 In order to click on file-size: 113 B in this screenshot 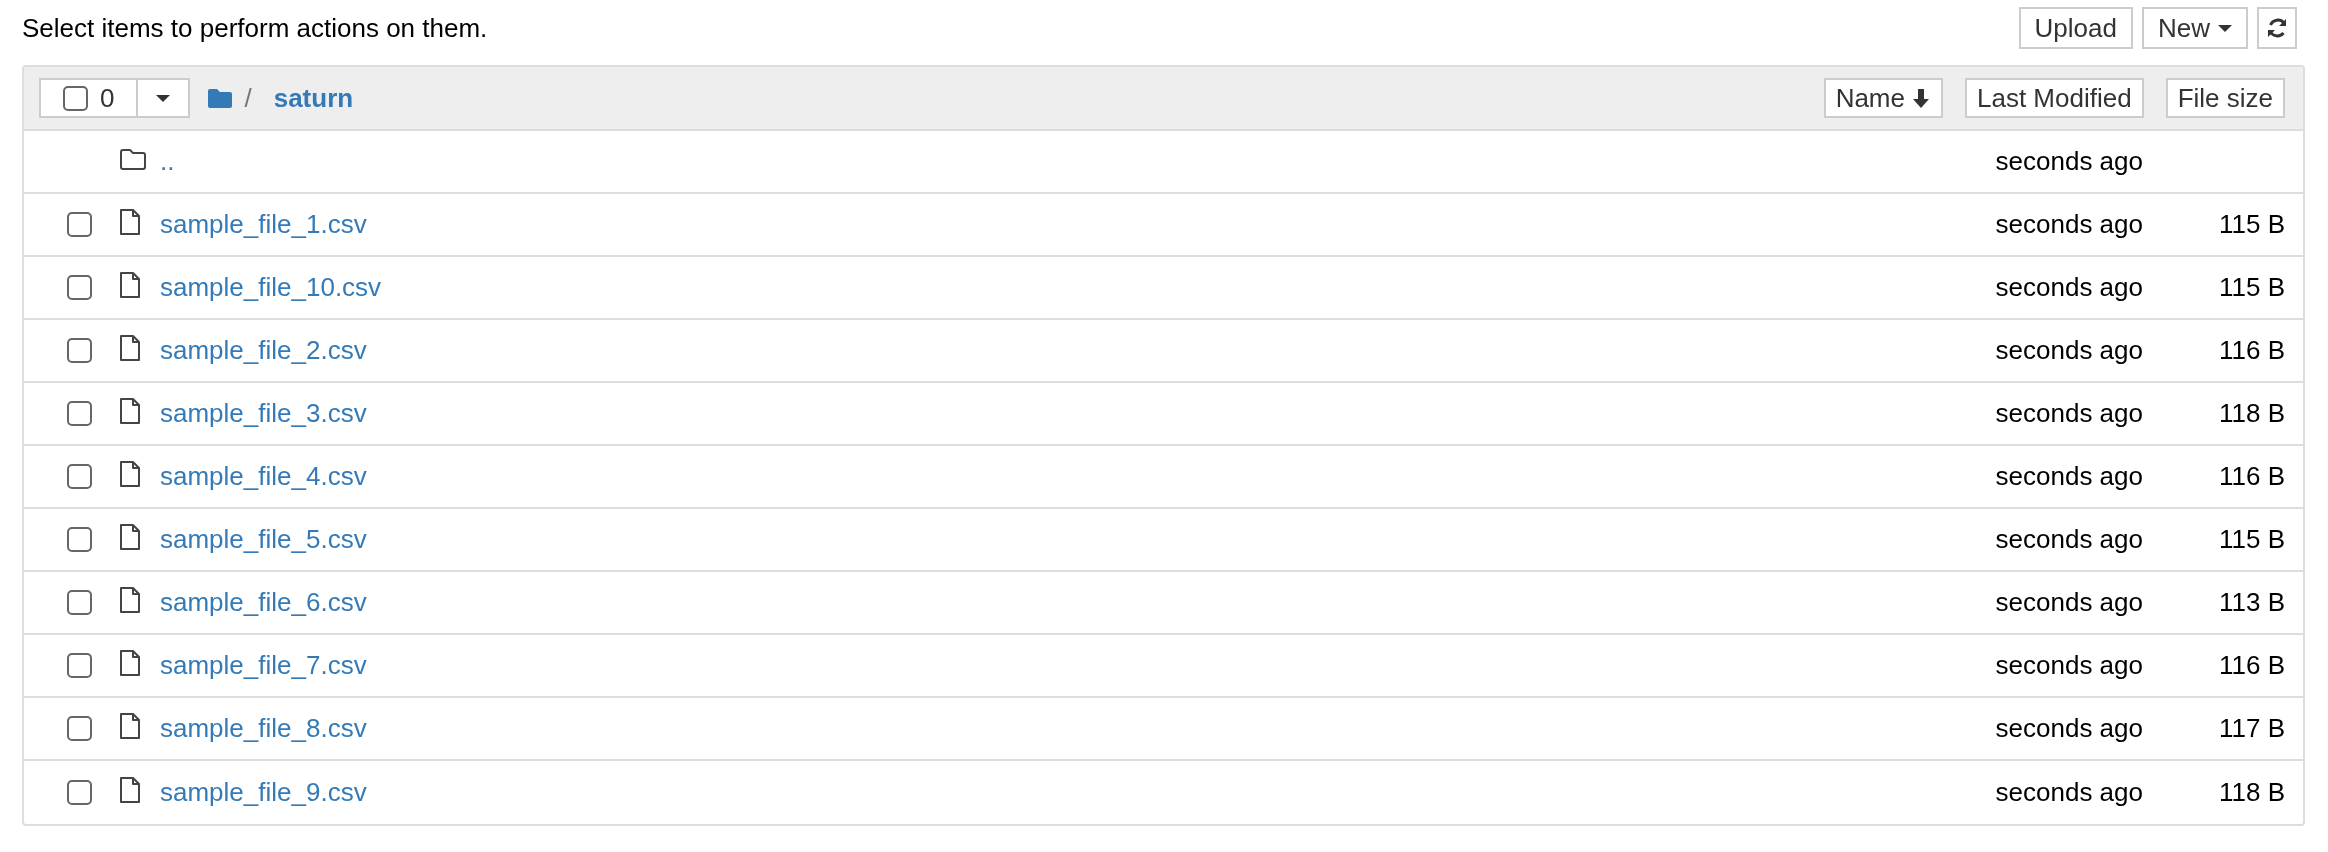, I will do `click(2252, 602)`.